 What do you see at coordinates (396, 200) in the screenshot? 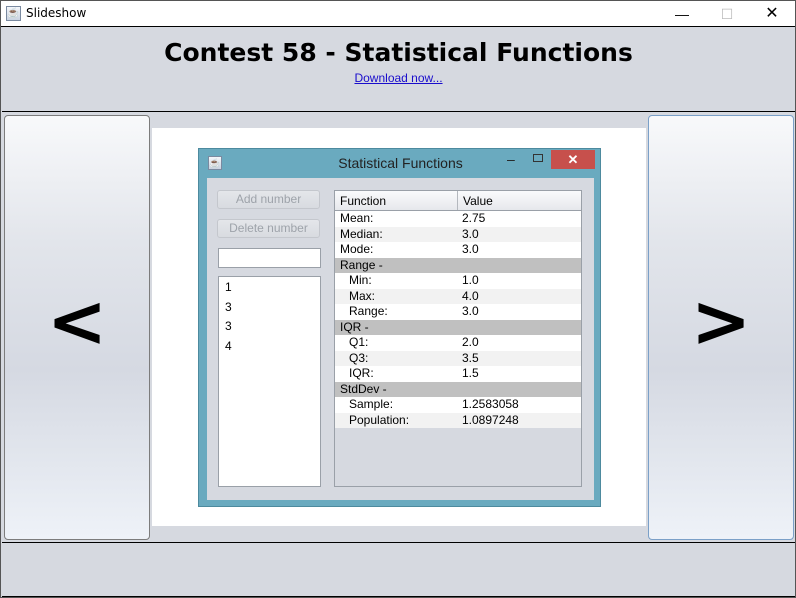
I see `column-header-function: Function` at bounding box center [396, 200].